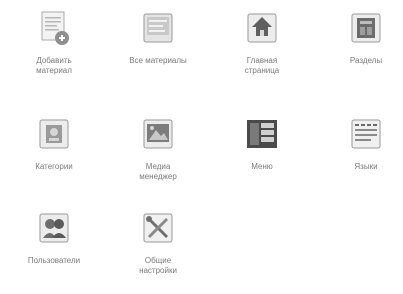  I want to click on categories-icon, so click(54, 134).